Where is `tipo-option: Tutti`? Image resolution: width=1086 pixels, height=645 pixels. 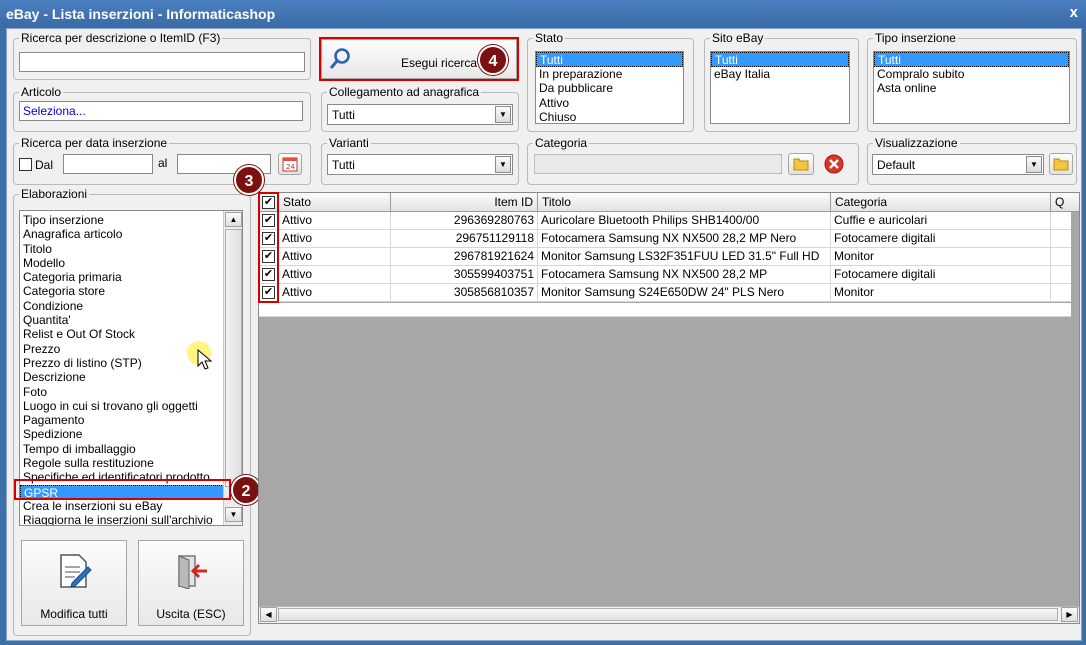 tipo-option: Tutti is located at coordinates (971, 59).